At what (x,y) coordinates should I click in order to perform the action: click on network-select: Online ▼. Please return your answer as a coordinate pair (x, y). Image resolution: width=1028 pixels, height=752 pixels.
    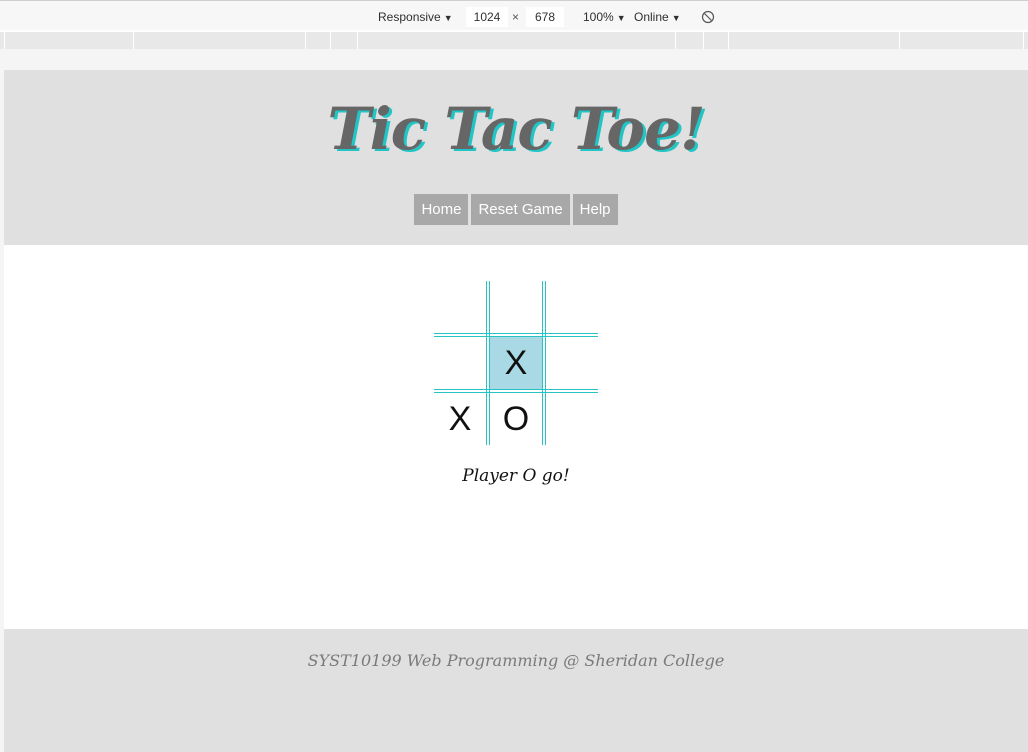
    Looking at the image, I should click on (657, 17).